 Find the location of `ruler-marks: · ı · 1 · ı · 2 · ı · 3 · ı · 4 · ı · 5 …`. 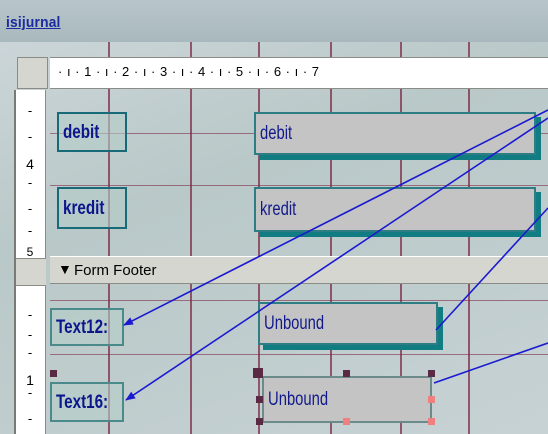

ruler-marks: · ı · 1 · ı · 2 · ı · 3 · ı · 4 · ı · 5 … is located at coordinates (189, 71).